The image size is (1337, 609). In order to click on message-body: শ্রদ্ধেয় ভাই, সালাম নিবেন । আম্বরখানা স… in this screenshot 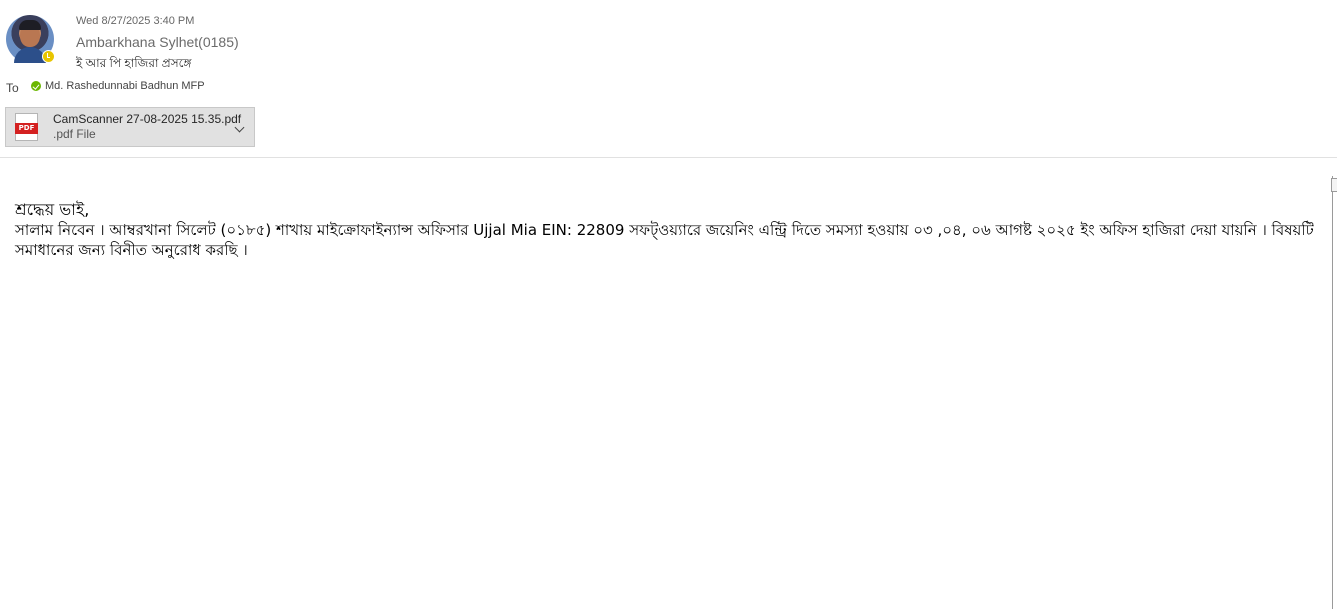, I will do `click(671, 230)`.